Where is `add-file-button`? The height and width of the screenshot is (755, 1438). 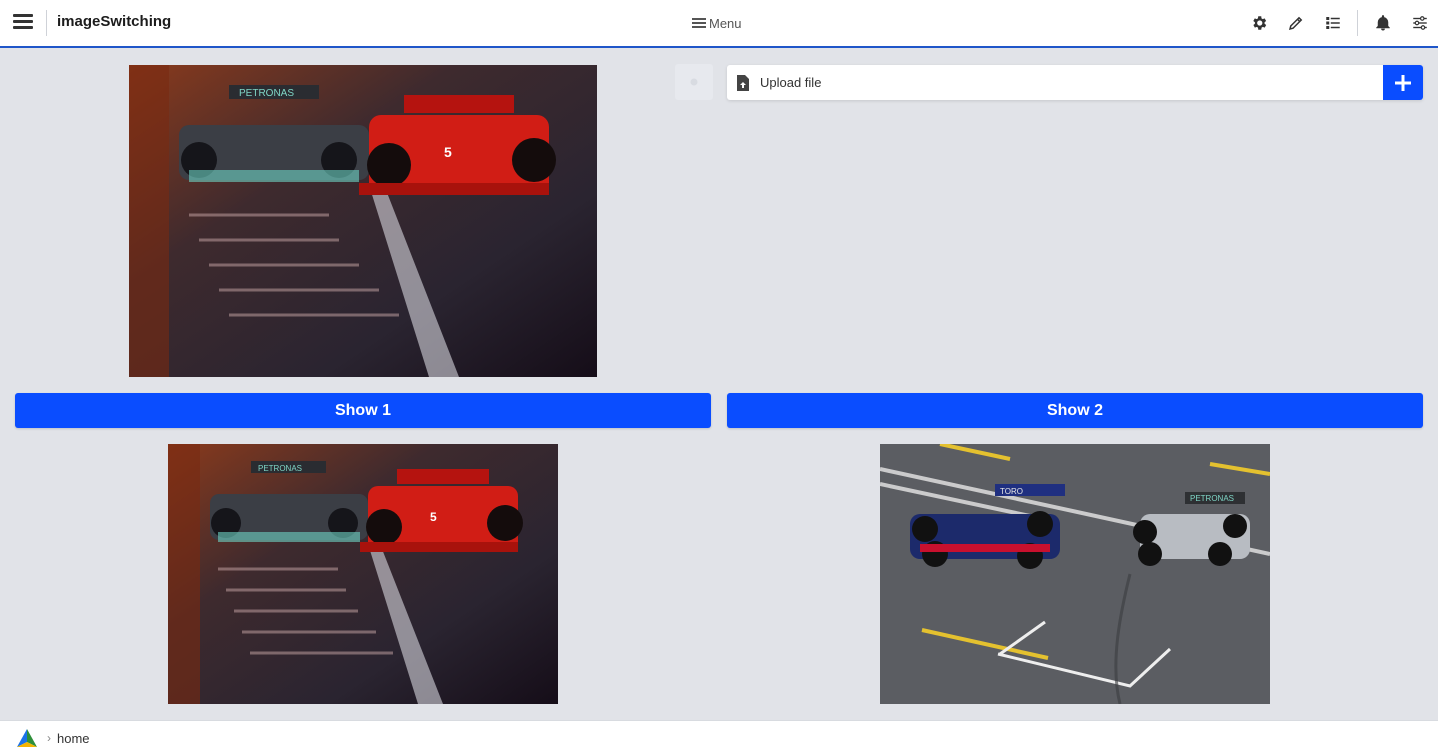 add-file-button is located at coordinates (1403, 82).